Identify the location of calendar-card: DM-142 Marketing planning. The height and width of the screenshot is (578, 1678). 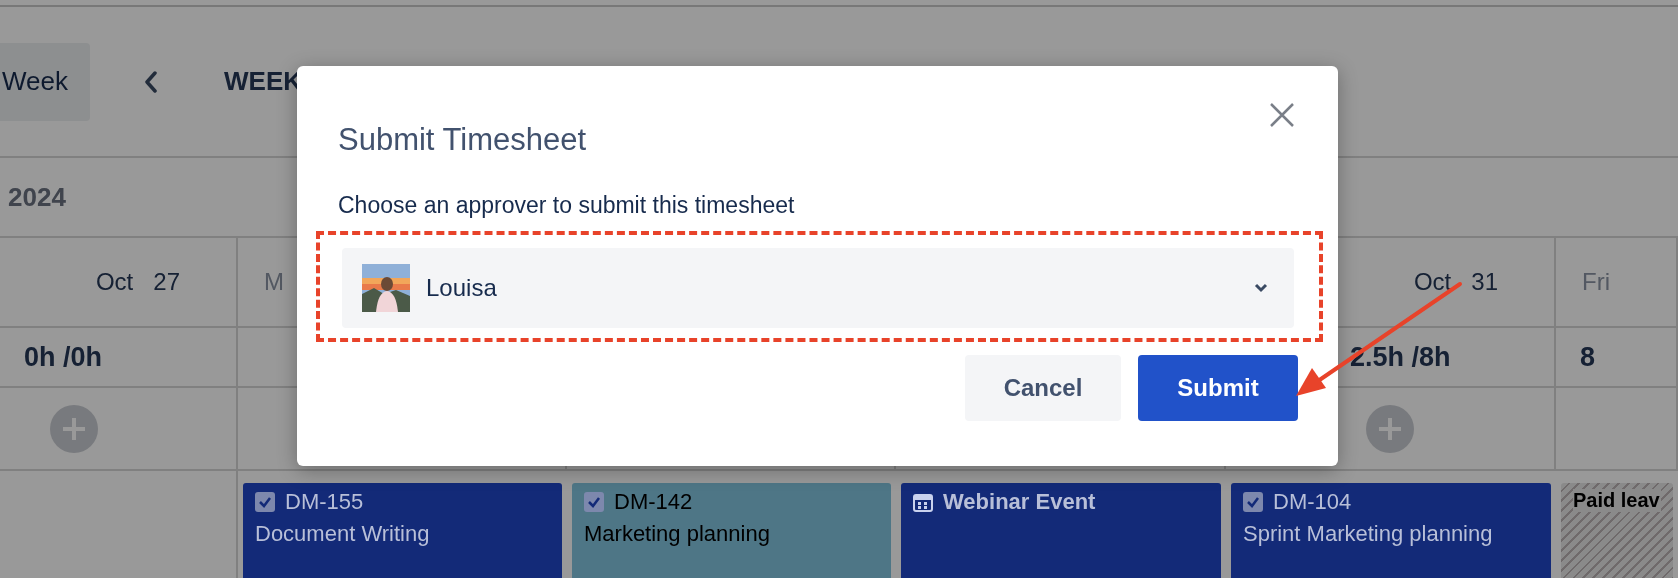
(731, 530).